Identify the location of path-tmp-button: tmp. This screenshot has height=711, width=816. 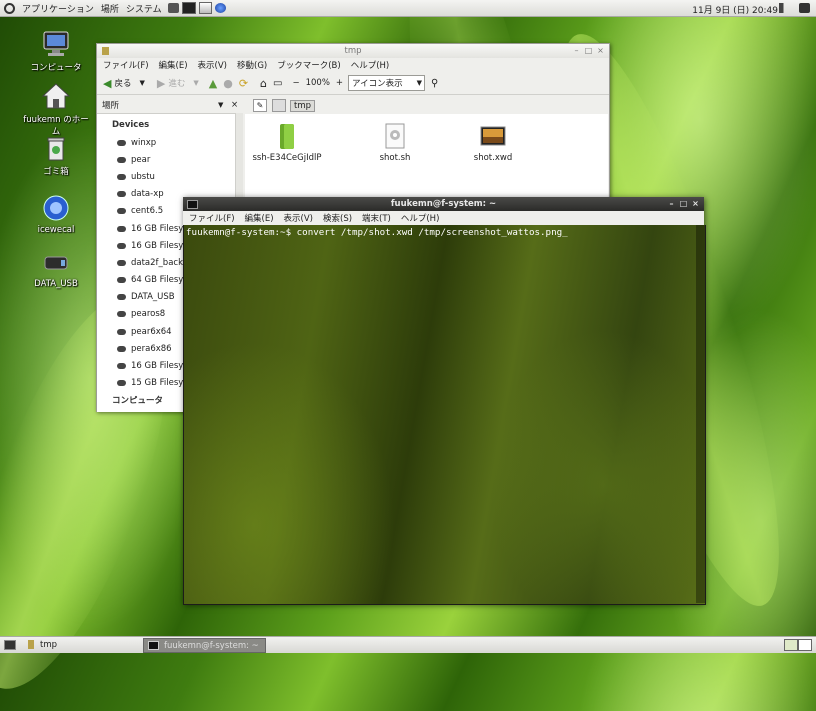
(303, 105).